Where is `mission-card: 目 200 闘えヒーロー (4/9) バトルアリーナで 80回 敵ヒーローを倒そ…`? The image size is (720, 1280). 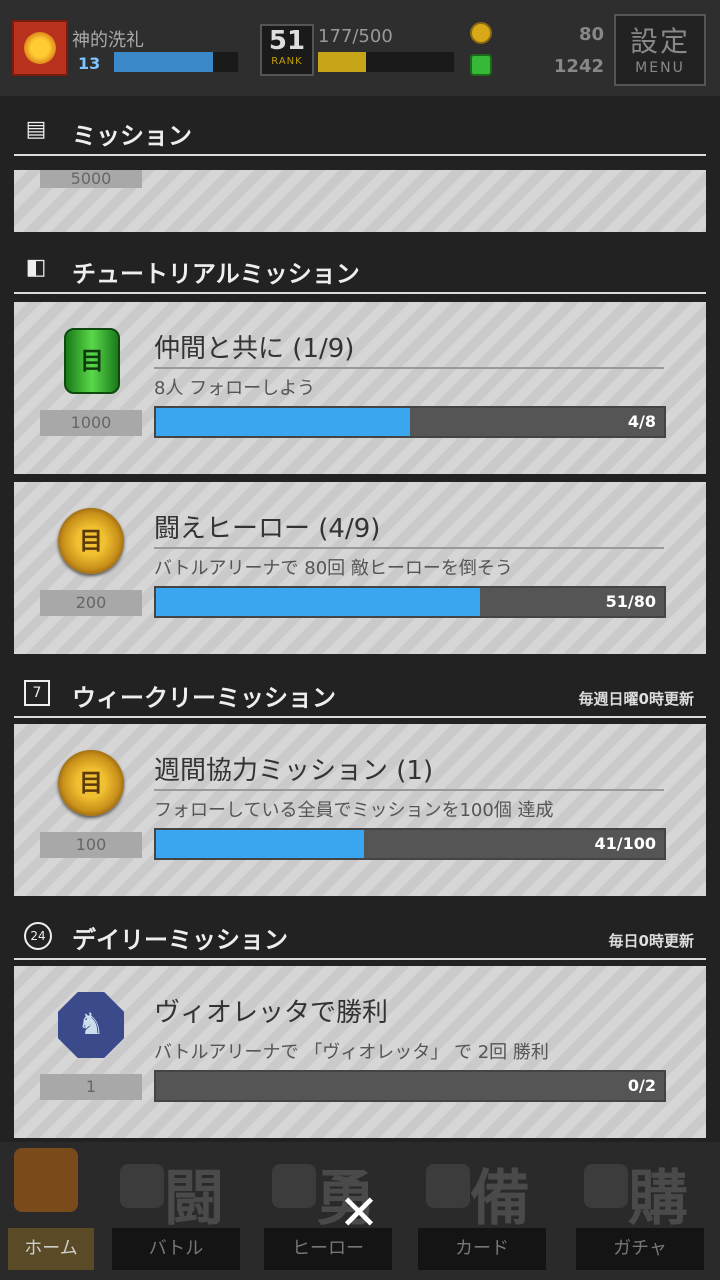 mission-card: 目 200 闘えヒーロー (4/9) バトルアリーナで 80回 敵ヒーローを倒そ… is located at coordinates (360, 568).